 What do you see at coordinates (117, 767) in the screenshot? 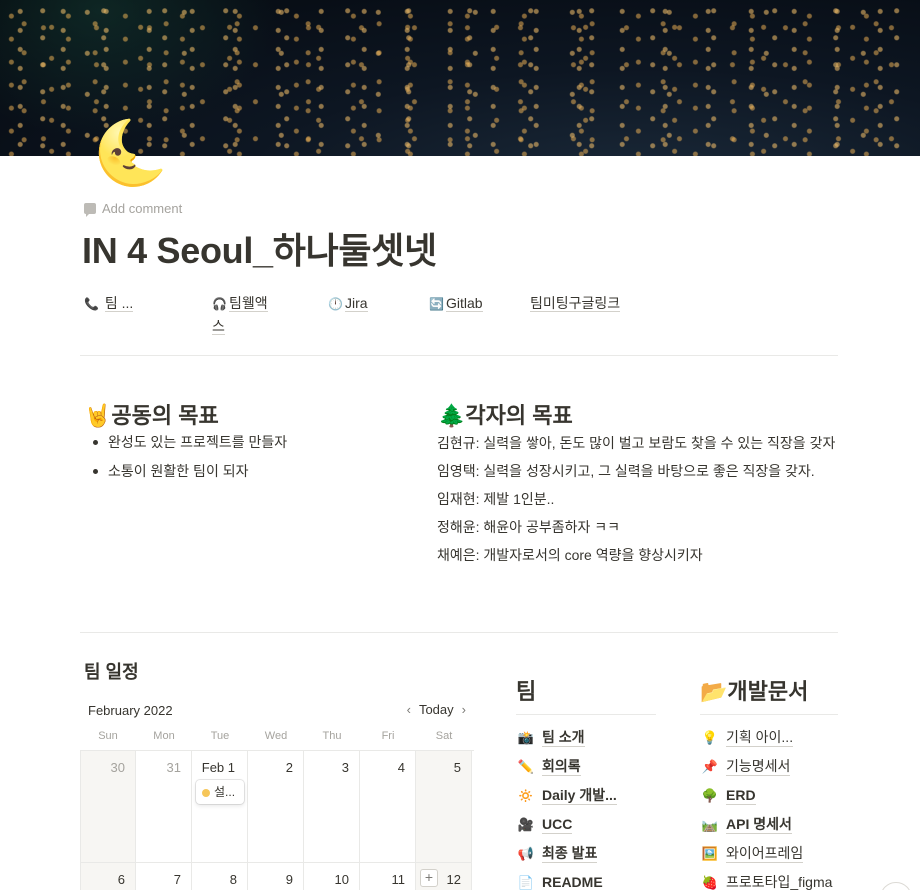
I see `day-number: 30` at bounding box center [117, 767].